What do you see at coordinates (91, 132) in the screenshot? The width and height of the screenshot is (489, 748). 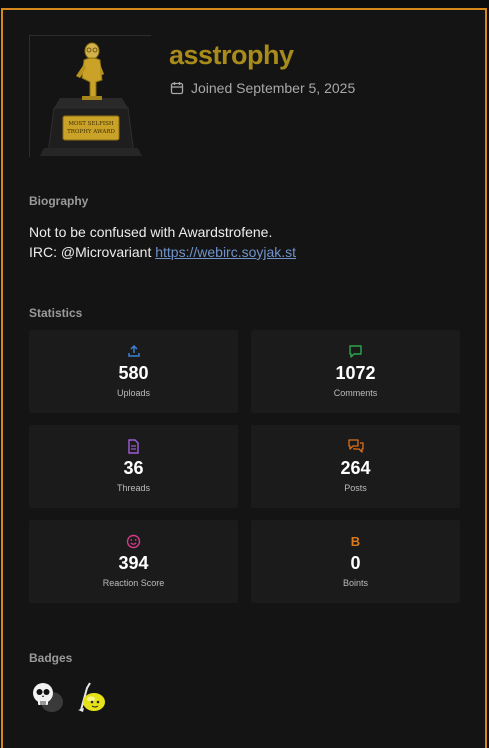 I see `plaque-text: TROPHY AWARD` at bounding box center [91, 132].